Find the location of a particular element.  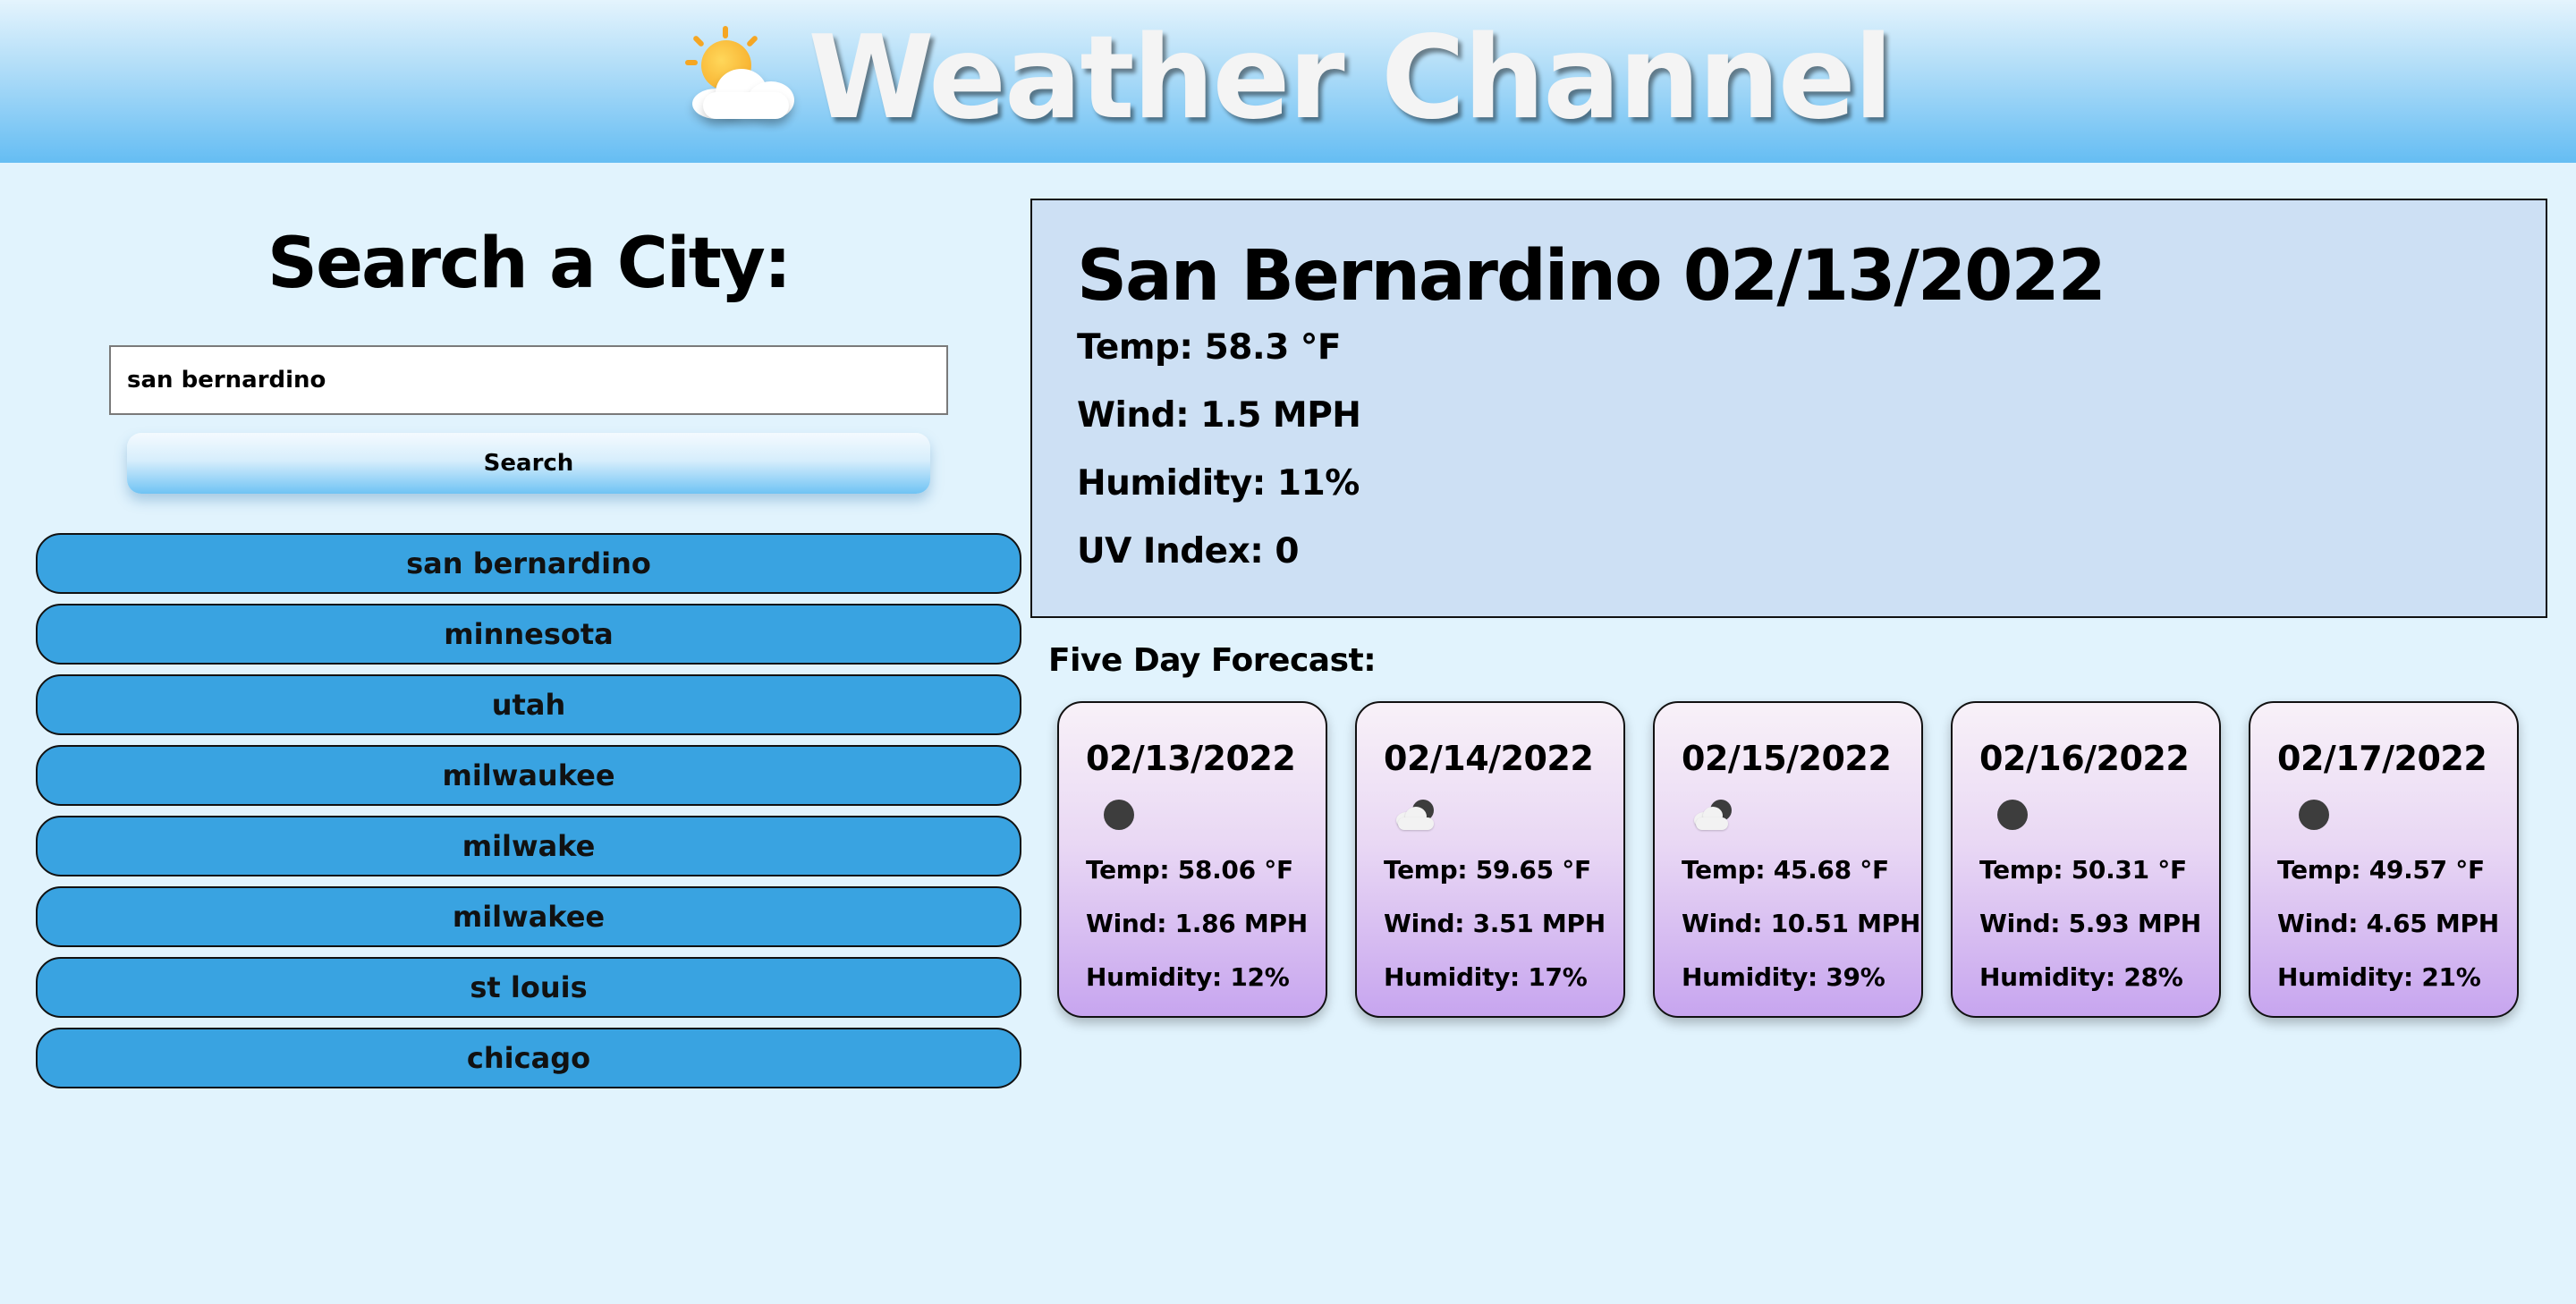

app-title: Weather Channel is located at coordinates (1351, 78).